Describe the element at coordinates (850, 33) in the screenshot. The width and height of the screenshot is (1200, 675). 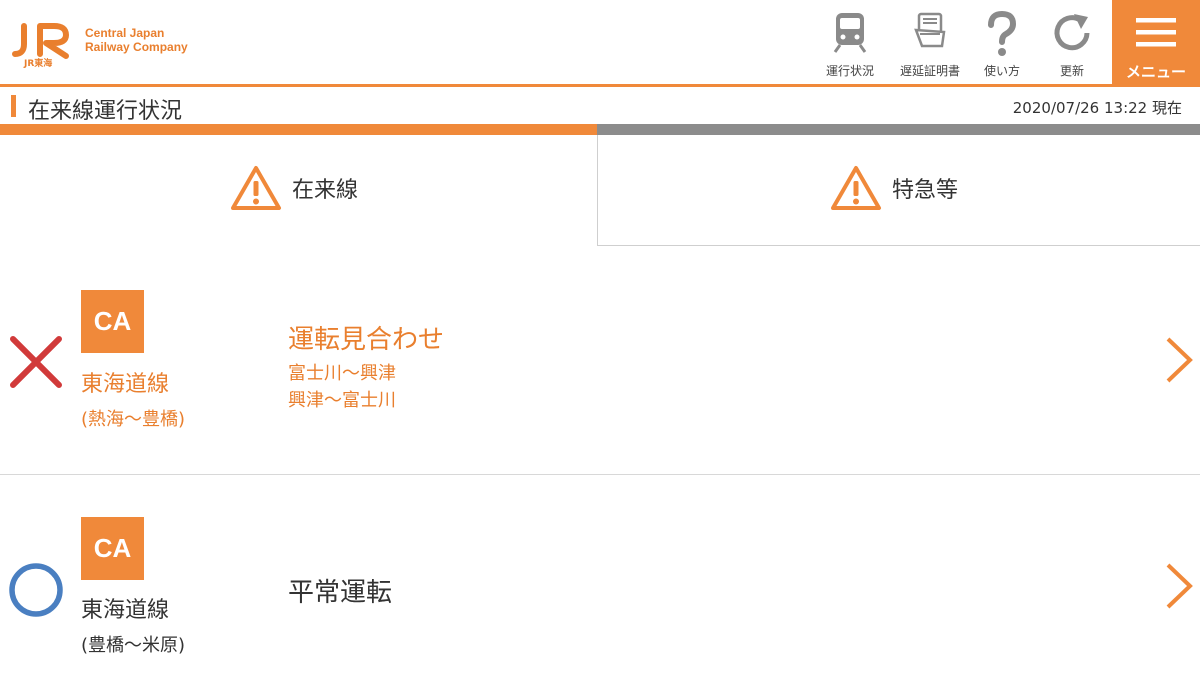
I see `train-icon` at that location.